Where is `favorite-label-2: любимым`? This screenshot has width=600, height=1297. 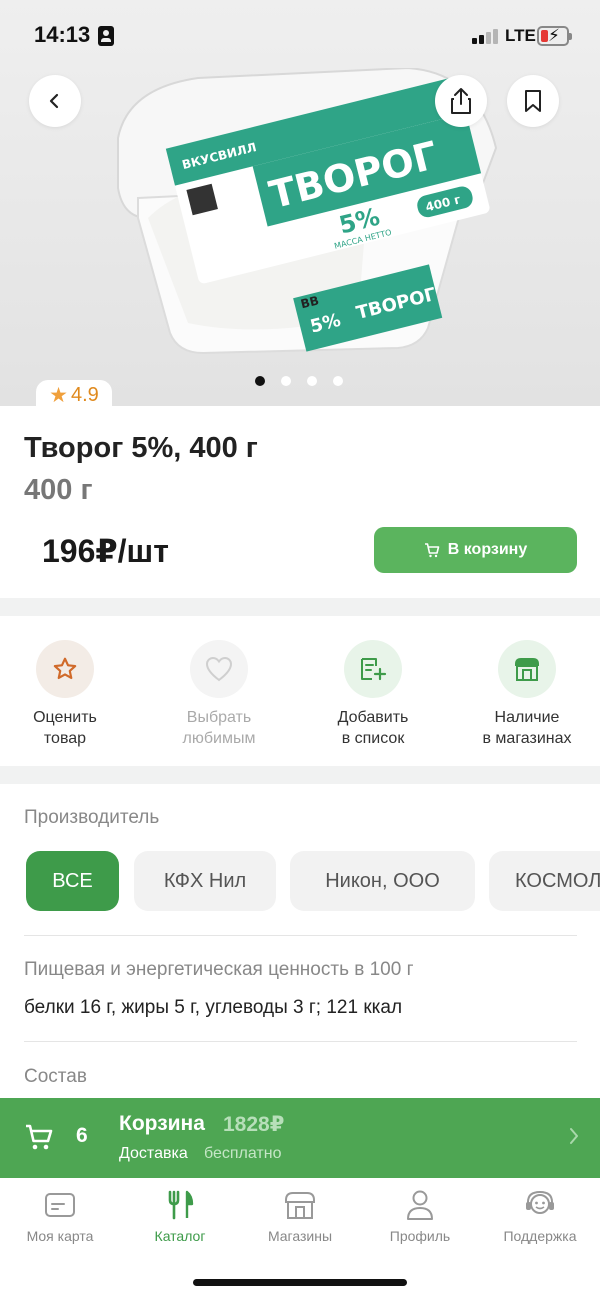
favorite-label-2: любимым is located at coordinates (219, 738).